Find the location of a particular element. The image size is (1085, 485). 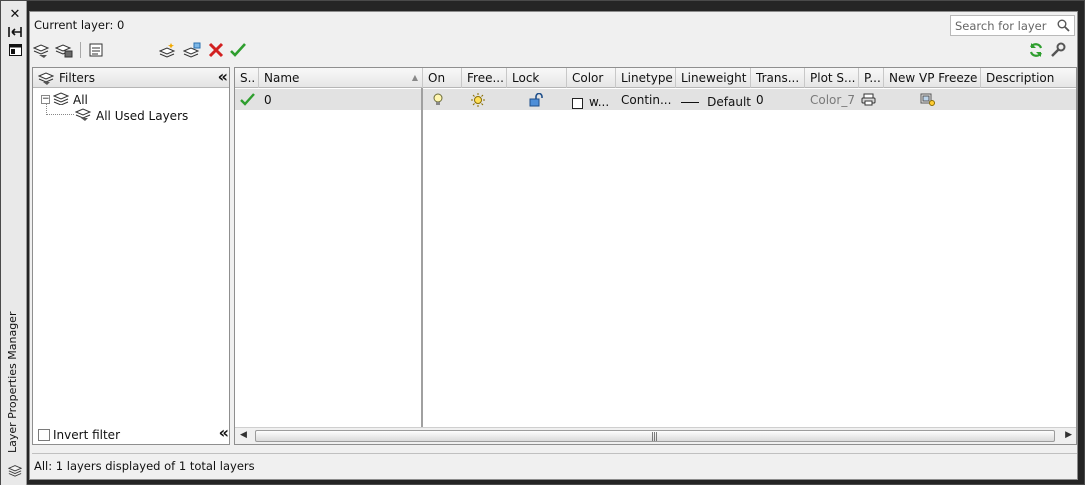

layer-stack-icon is located at coordinates (15, 470).